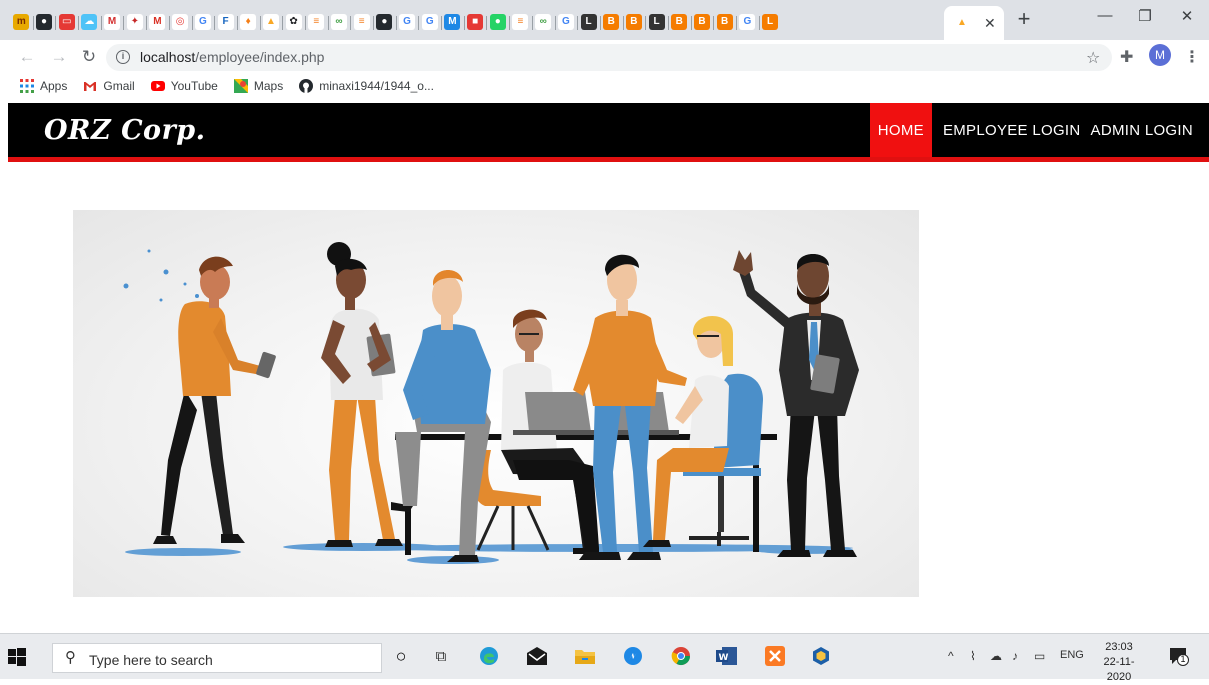  I want to click on virtualbox-icon, so click(821, 656).